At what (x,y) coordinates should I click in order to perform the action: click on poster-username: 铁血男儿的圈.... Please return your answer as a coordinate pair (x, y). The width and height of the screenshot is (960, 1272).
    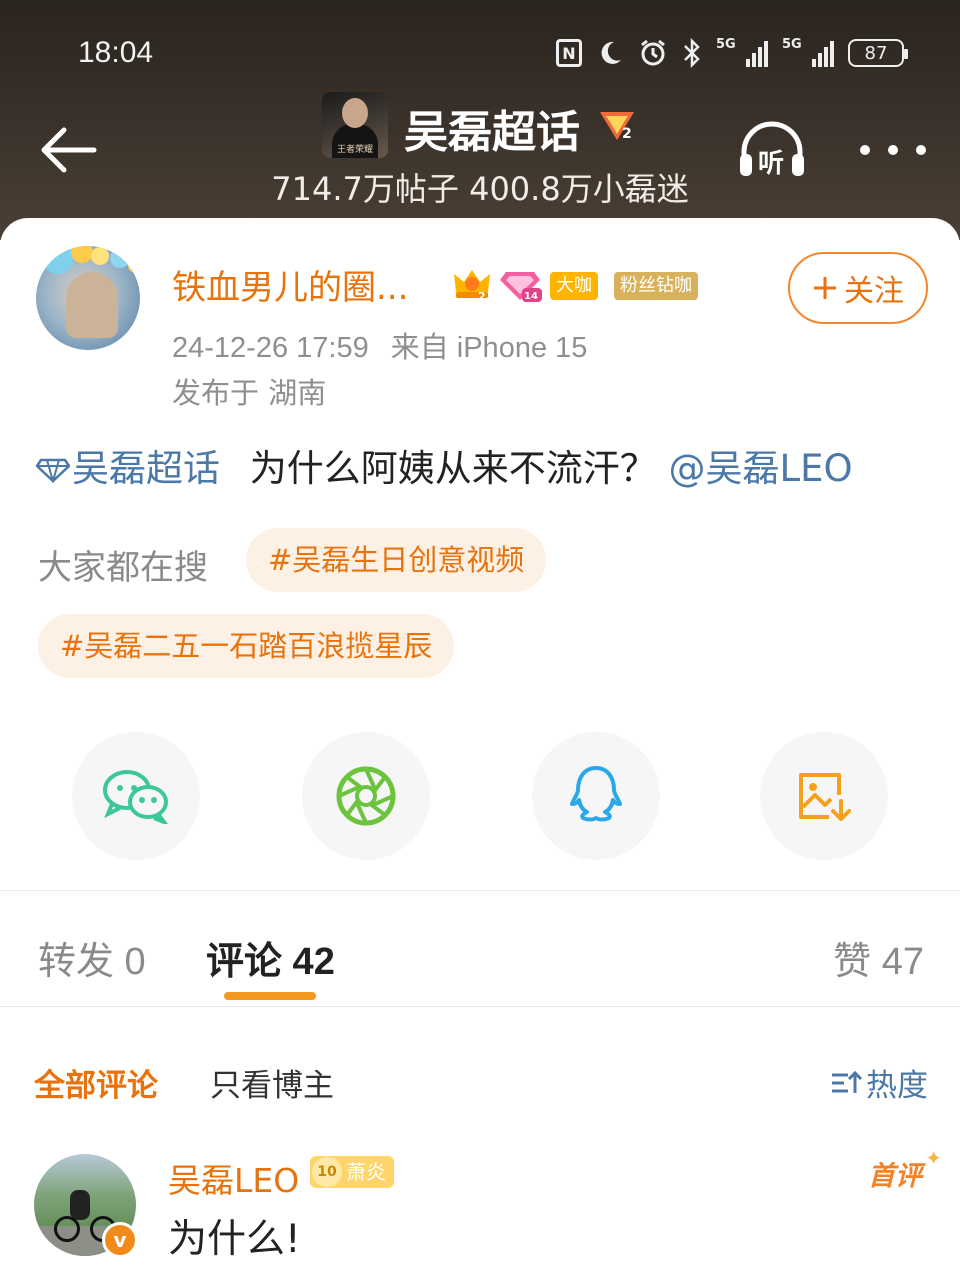
    Looking at the image, I should click on (290, 284).